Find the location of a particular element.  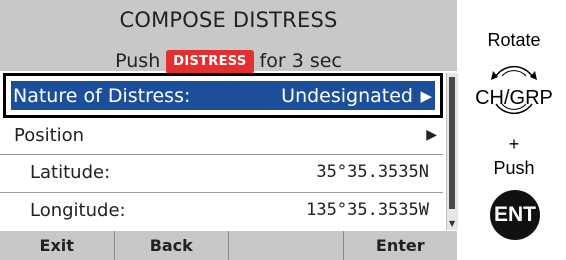

ent-button-icon: ENT is located at coordinates (515, 215).